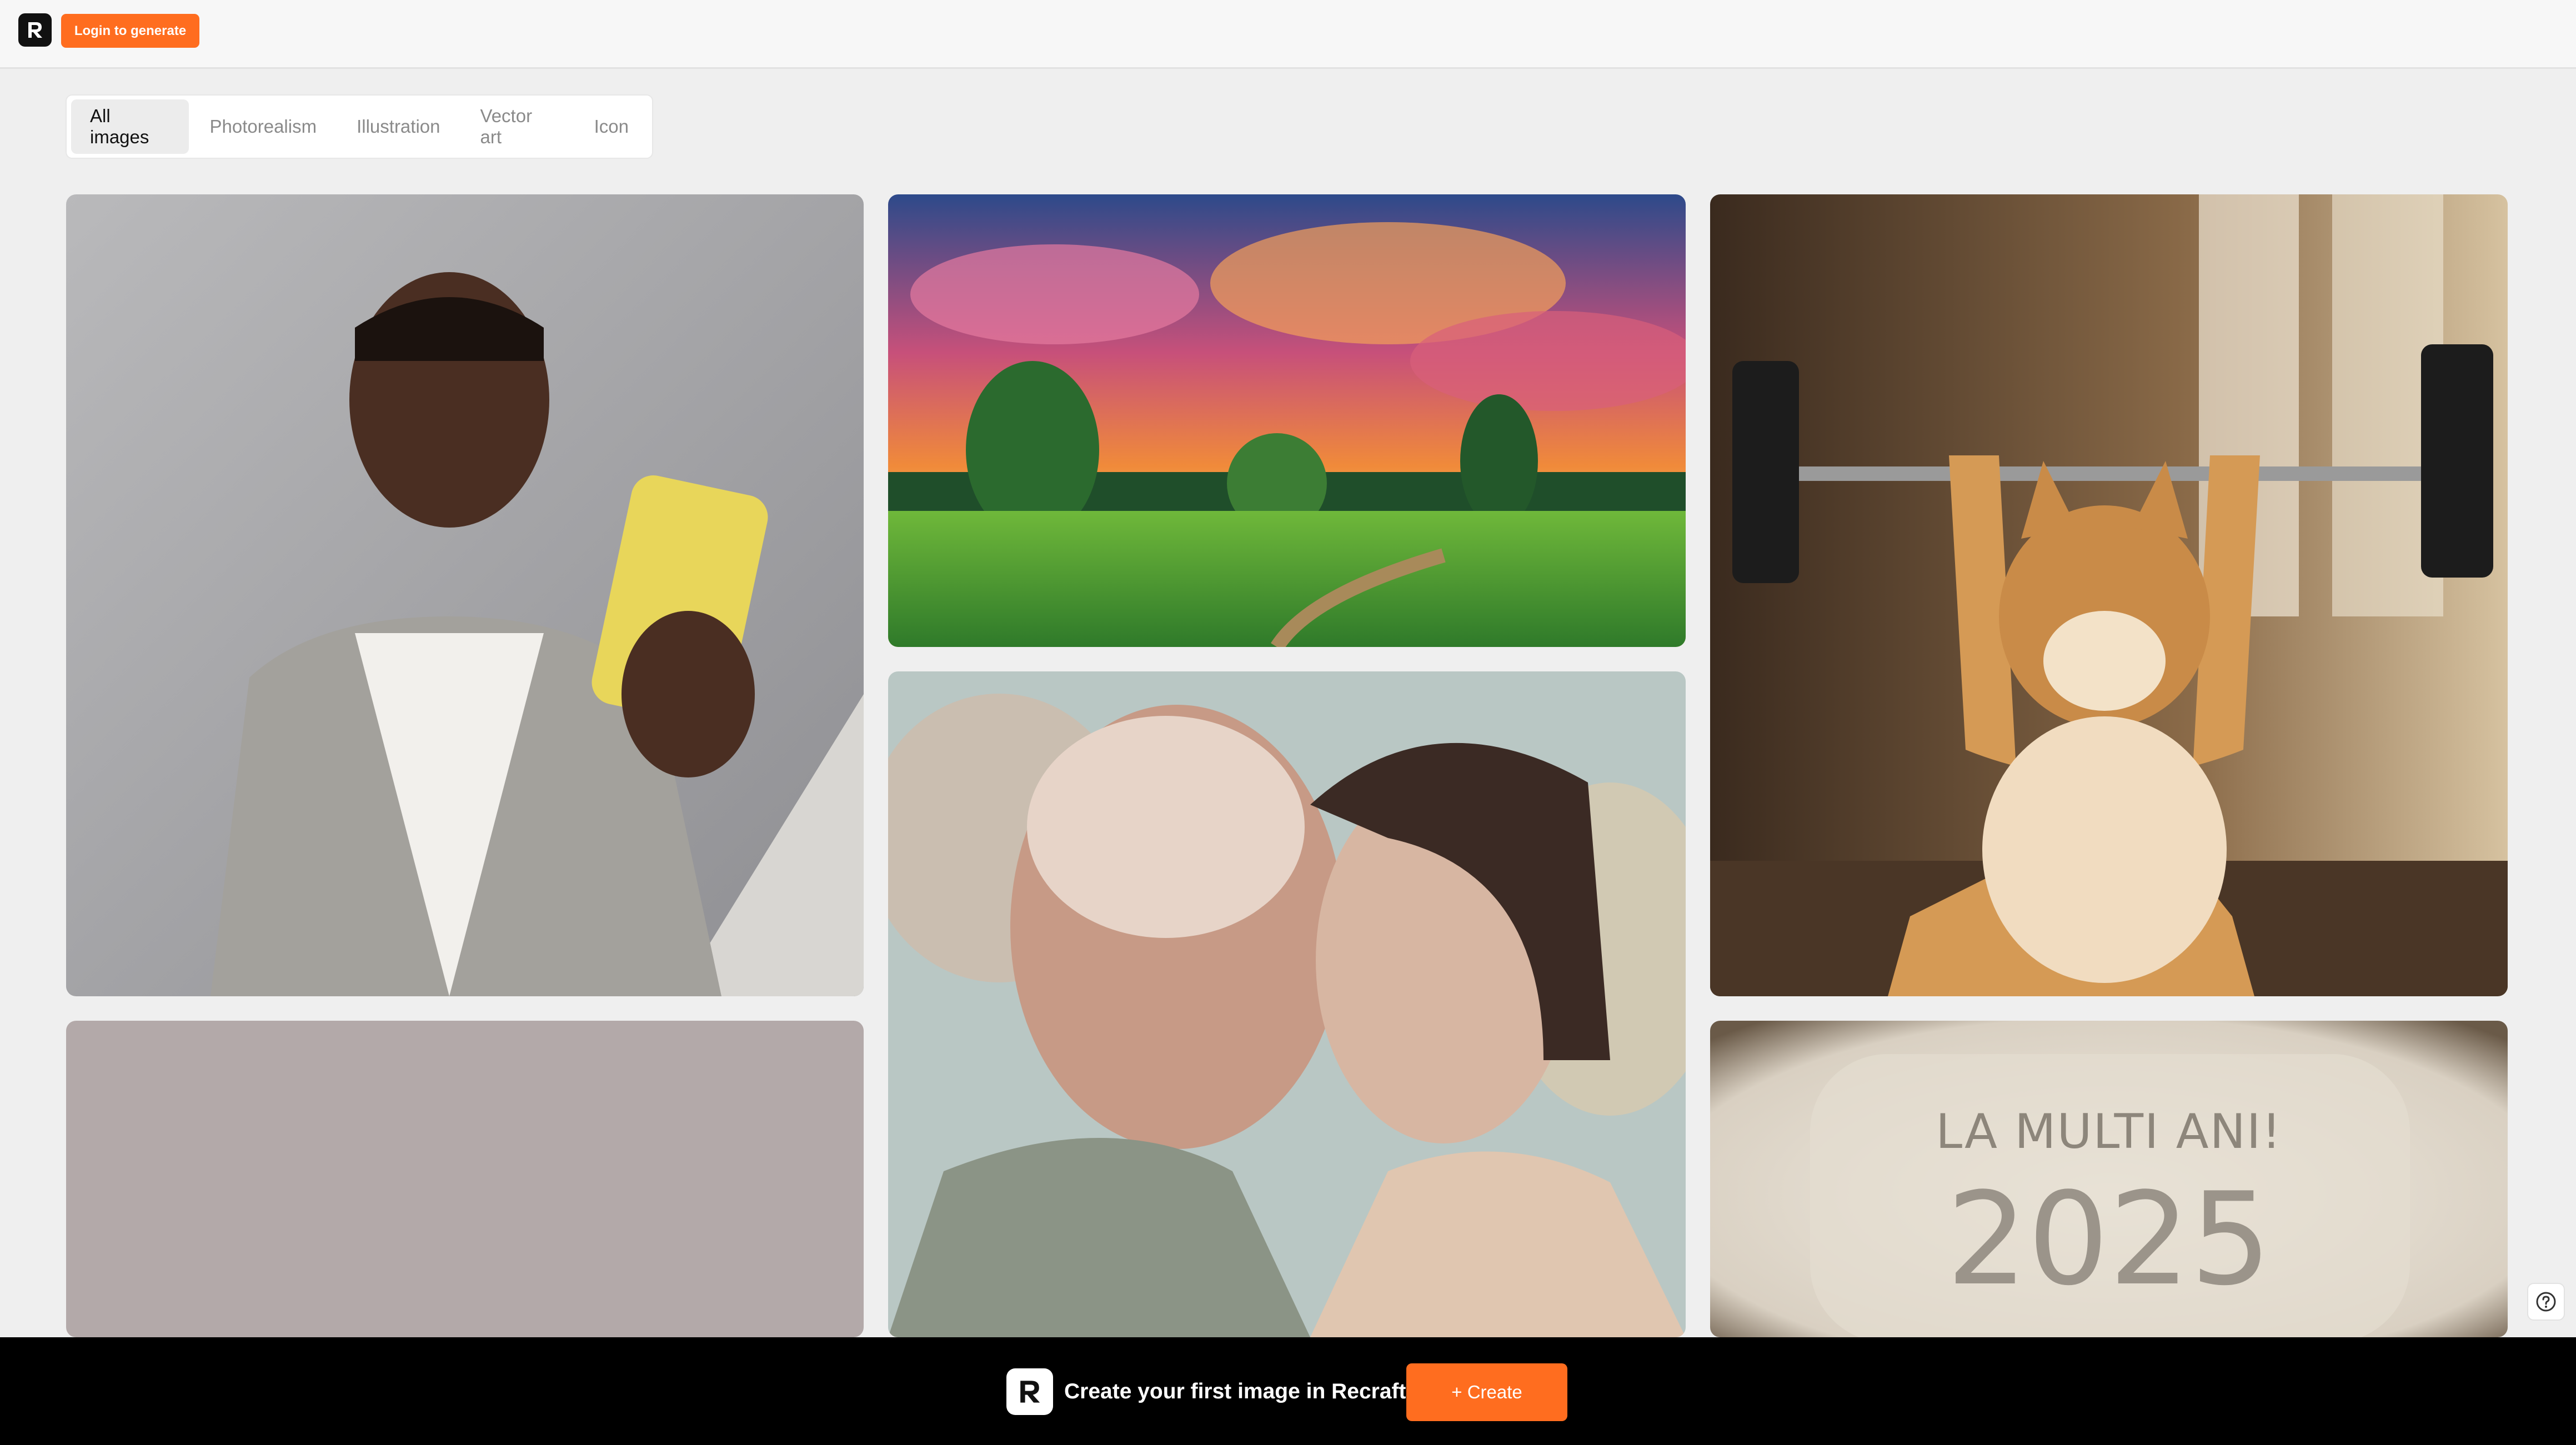 This screenshot has height=1445, width=2576. What do you see at coordinates (465, 1179) in the screenshot?
I see `gallery-image-placeholder` at bounding box center [465, 1179].